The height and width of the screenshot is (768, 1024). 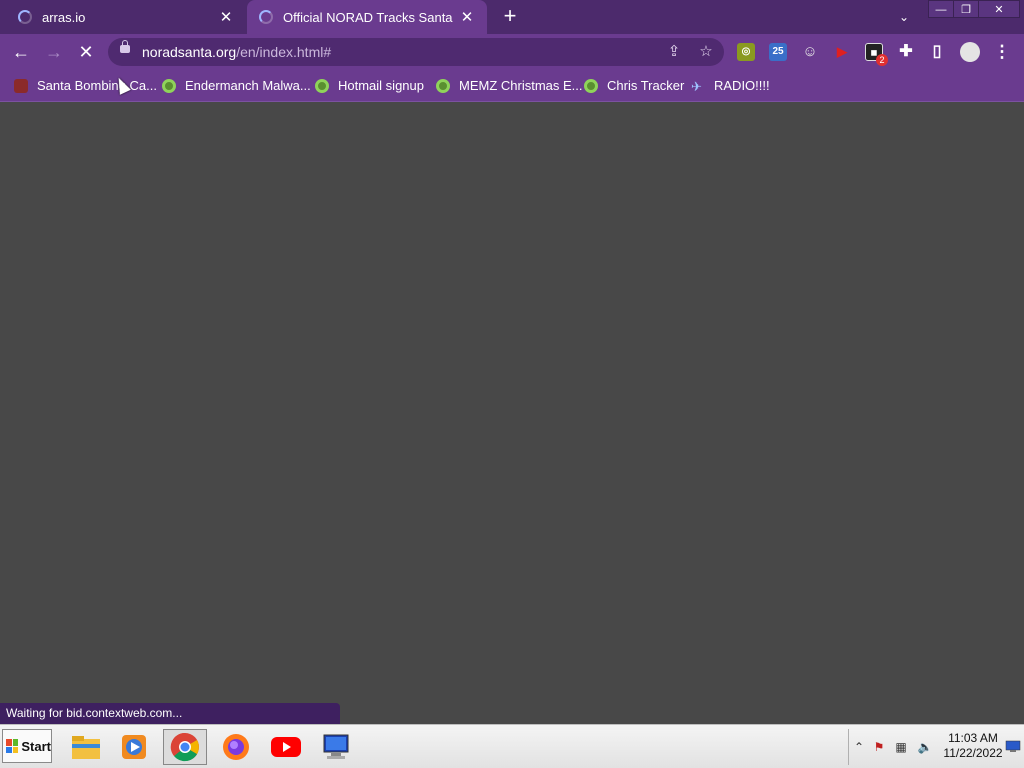 I want to click on profile-avatar, so click(x=970, y=52).